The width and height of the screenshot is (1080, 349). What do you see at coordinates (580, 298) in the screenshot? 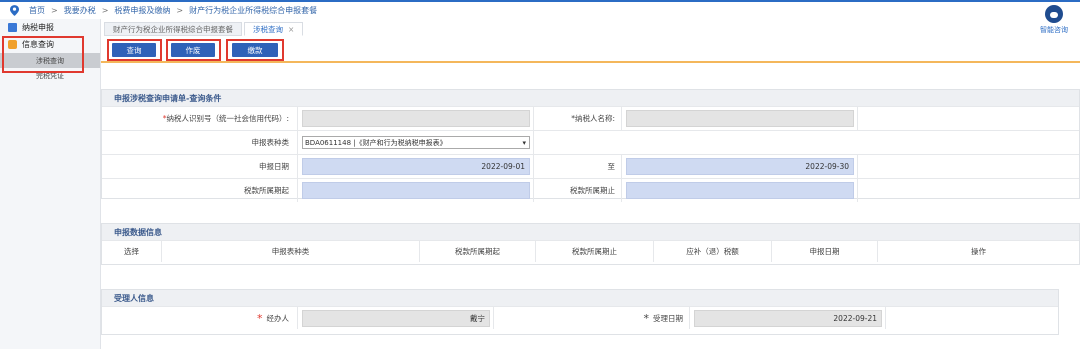
I see `panel-title: 受理人信息` at bounding box center [580, 298].